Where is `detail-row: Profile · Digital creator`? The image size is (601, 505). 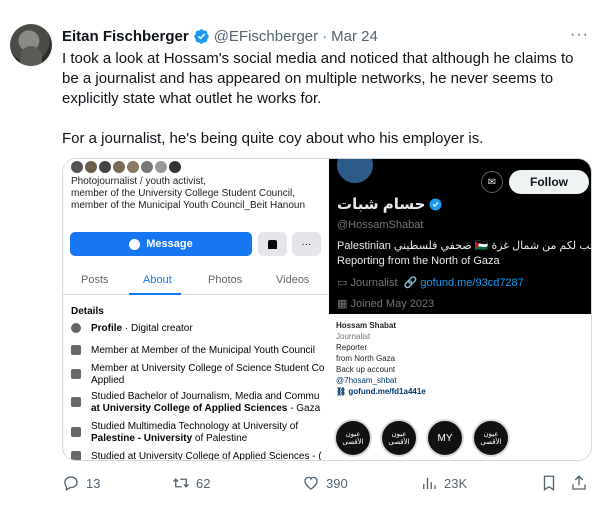 detail-row: Profile · Digital creator is located at coordinates (132, 329).